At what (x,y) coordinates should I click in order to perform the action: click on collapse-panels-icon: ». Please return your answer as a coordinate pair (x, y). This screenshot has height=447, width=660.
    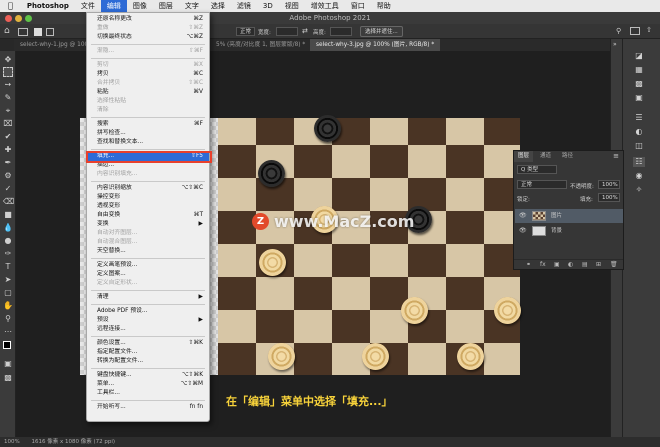
    Looking at the image, I should click on (615, 44).